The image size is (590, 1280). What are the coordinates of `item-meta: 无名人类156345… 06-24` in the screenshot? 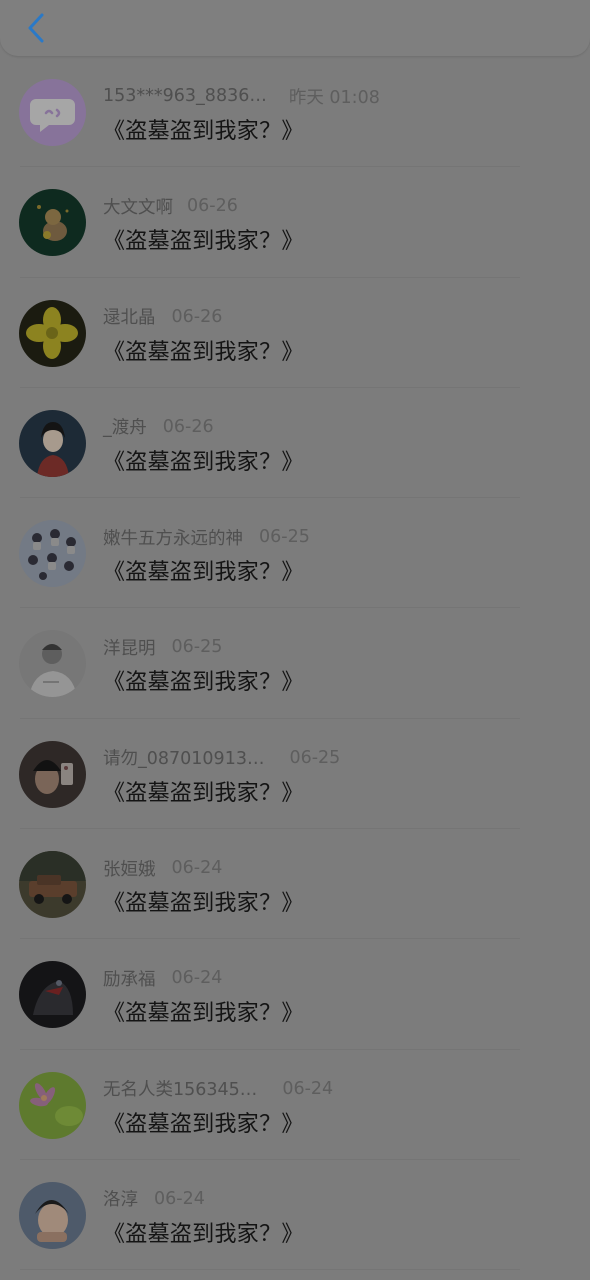 It's located at (218, 1089).